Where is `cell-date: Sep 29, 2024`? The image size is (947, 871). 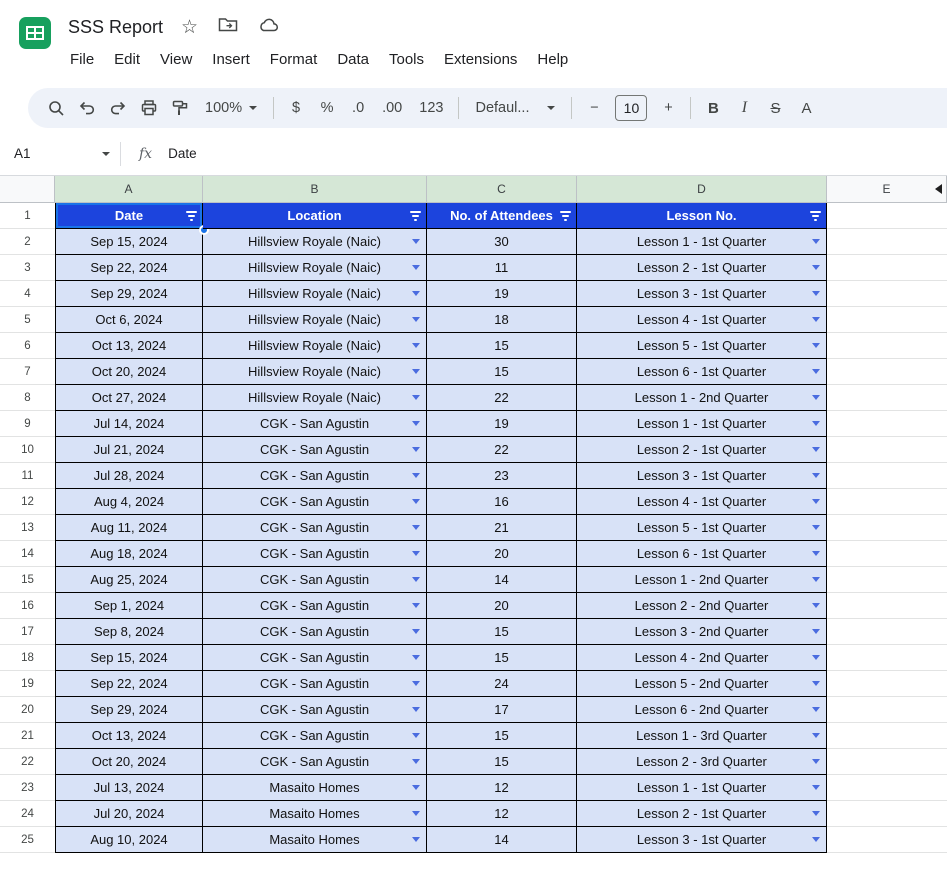 cell-date: Sep 29, 2024 is located at coordinates (129, 710).